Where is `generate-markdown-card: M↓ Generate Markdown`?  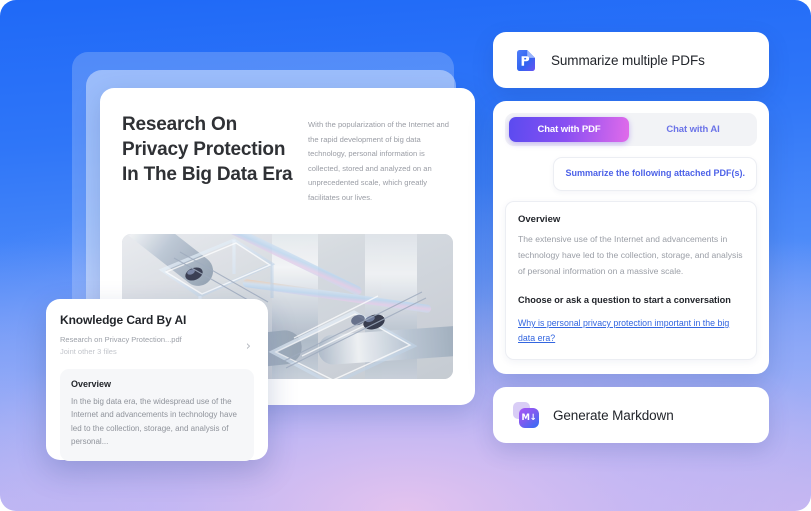 generate-markdown-card: M↓ Generate Markdown is located at coordinates (631, 415).